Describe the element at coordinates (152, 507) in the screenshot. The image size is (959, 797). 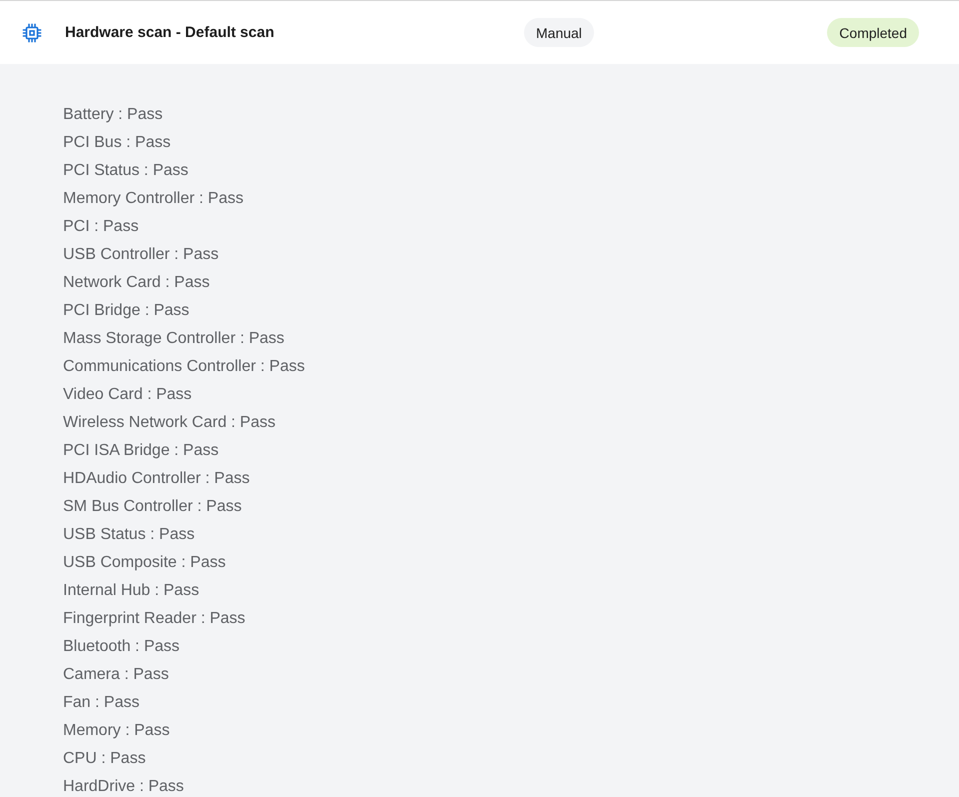
I see `test-result: SM Bus Controller : Pass` at that location.